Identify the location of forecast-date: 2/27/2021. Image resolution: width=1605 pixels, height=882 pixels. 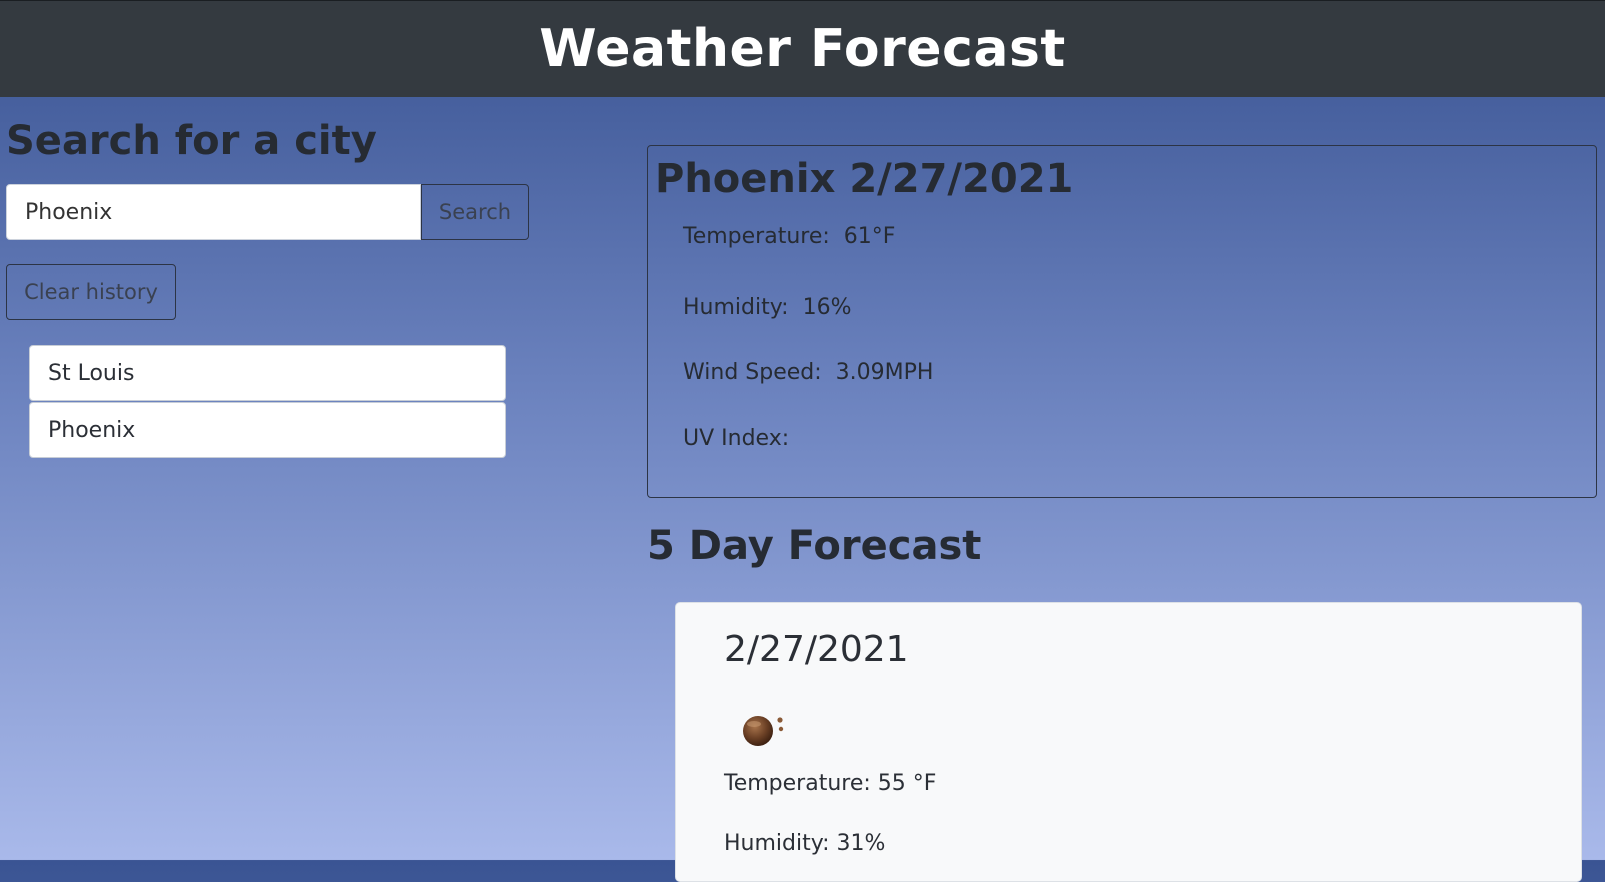
(816, 649).